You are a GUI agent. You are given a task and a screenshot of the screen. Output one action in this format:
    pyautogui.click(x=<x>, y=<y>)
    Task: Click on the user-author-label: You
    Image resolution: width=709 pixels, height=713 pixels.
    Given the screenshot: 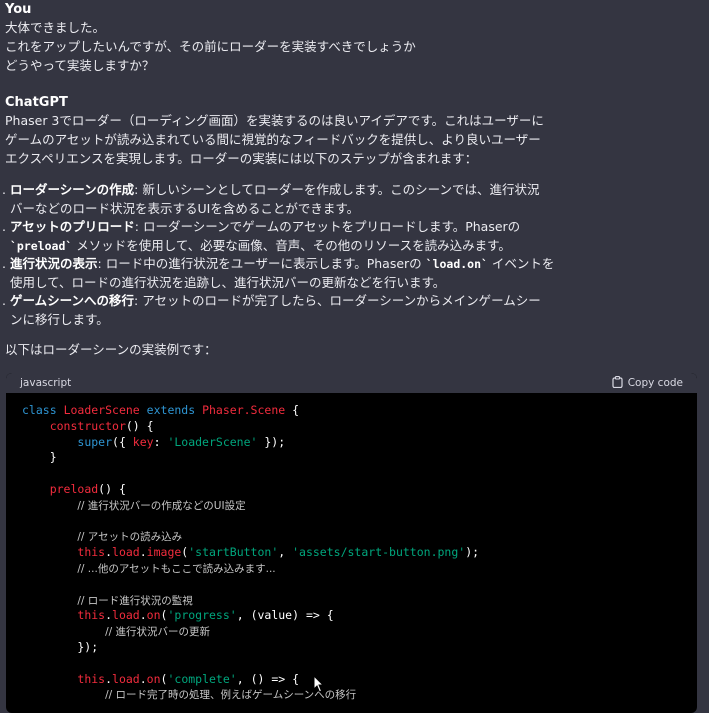 What is the action you would take?
    pyautogui.click(x=18, y=9)
    